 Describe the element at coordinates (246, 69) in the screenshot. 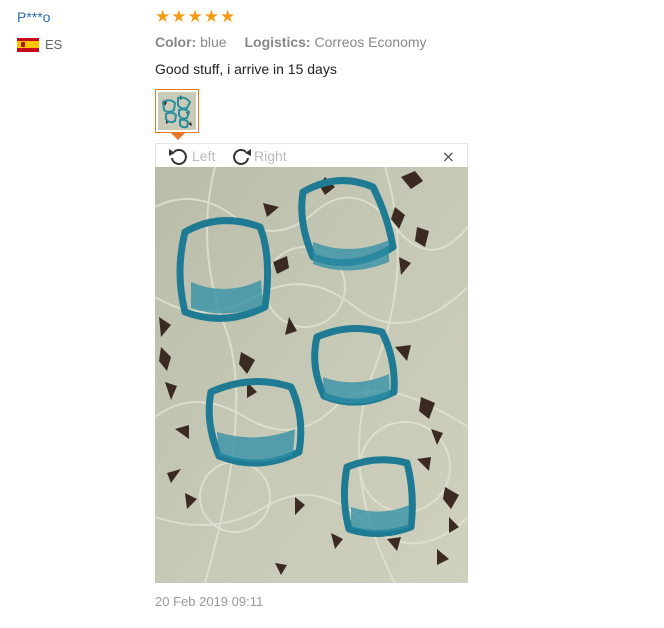

I see `review-text: Good stuff, i arrive in 15 days` at that location.